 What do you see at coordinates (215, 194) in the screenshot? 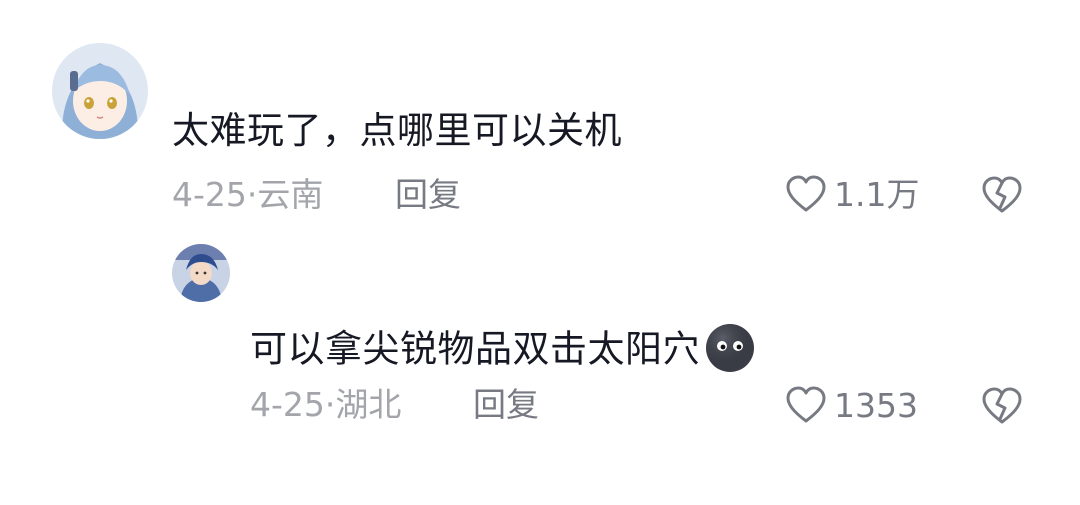
I see `comment-date: 4-25·` at bounding box center [215, 194].